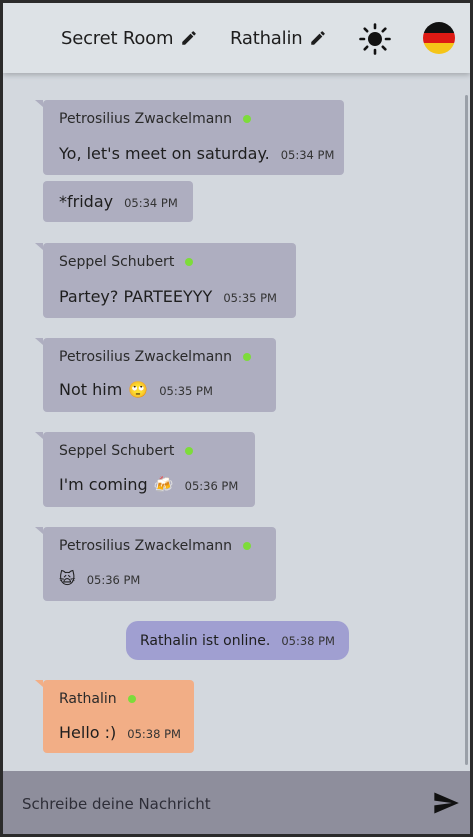 The height and width of the screenshot is (837, 473). What do you see at coordinates (154, 734) in the screenshot?
I see `message-time: 05:38 PM` at bounding box center [154, 734].